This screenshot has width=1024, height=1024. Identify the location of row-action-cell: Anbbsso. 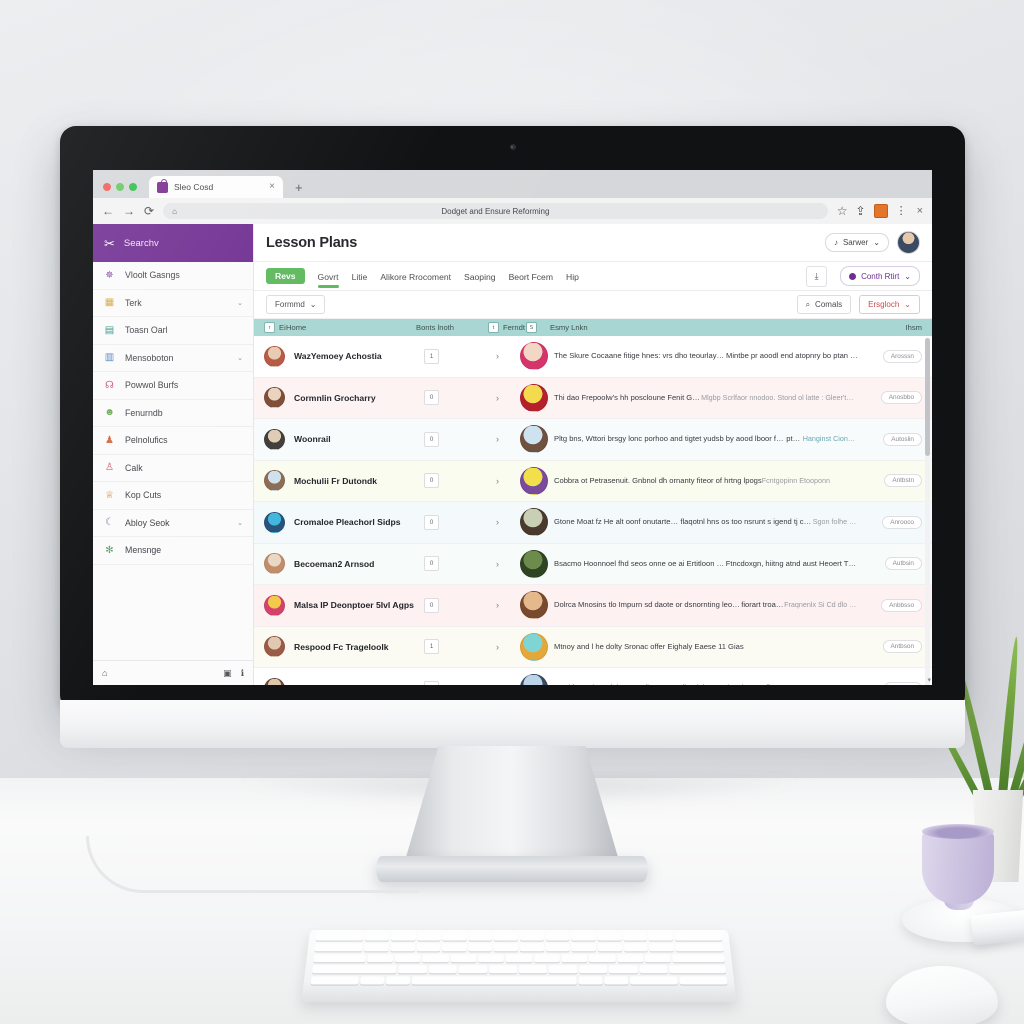
(894, 605).